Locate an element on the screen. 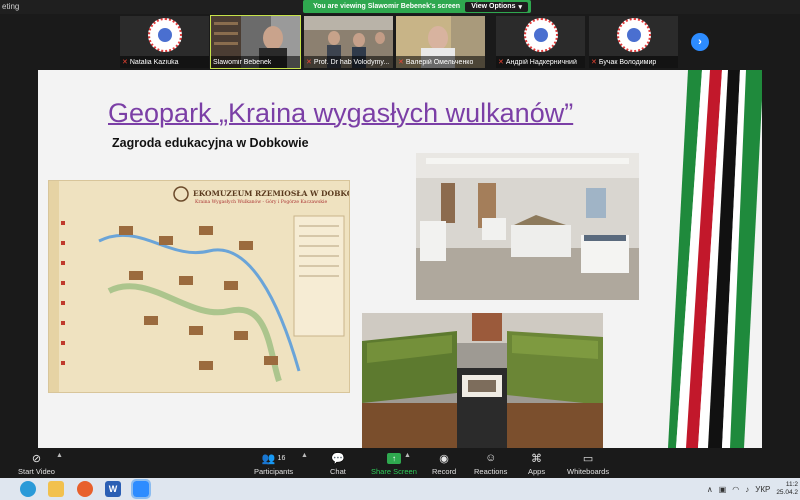 Image resolution: width=800 pixels, height=500 pixels. participant-name-row: Slawomir Bebenek is located at coordinates (255, 62).